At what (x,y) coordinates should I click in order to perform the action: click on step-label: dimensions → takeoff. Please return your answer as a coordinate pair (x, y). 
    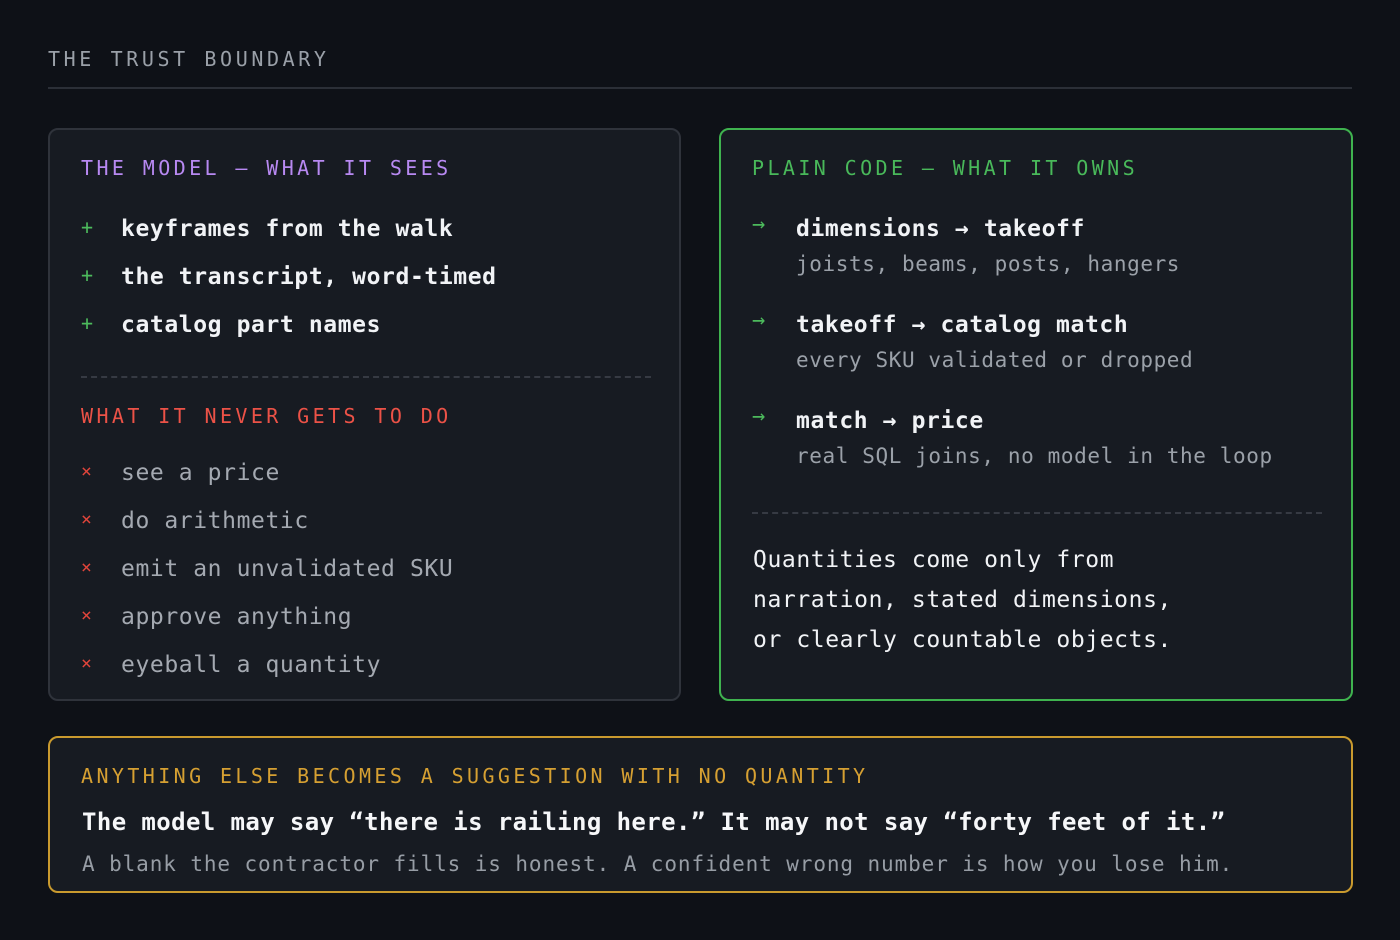
    Looking at the image, I should click on (940, 229).